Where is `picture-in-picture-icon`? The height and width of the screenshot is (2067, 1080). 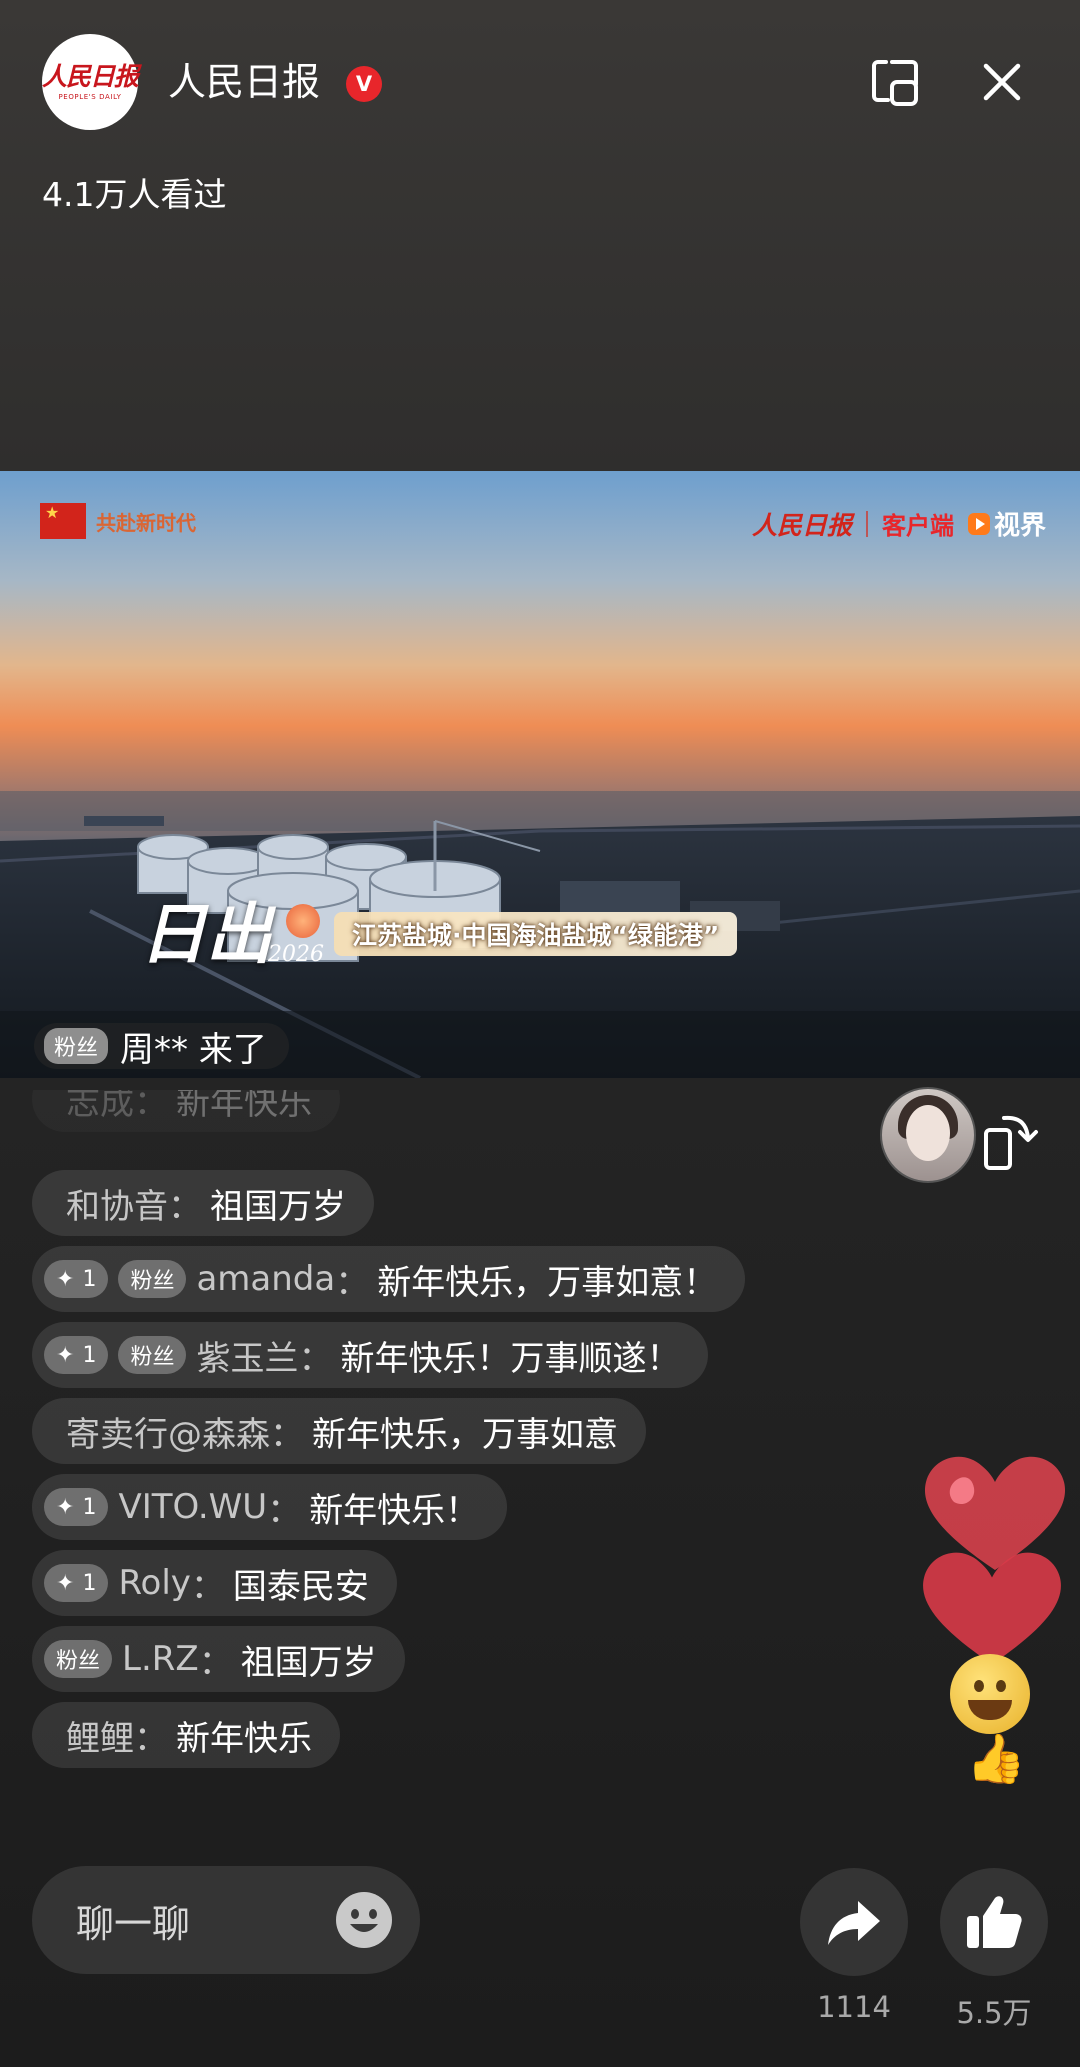 picture-in-picture-icon is located at coordinates (895, 83).